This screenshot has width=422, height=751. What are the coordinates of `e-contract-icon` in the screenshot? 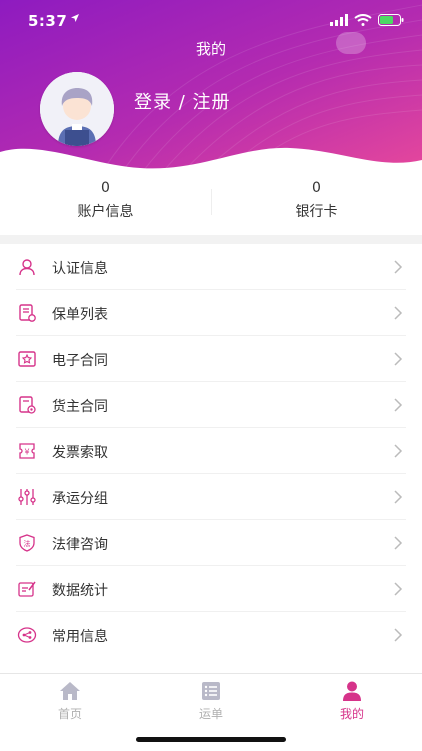 It's located at (27, 359).